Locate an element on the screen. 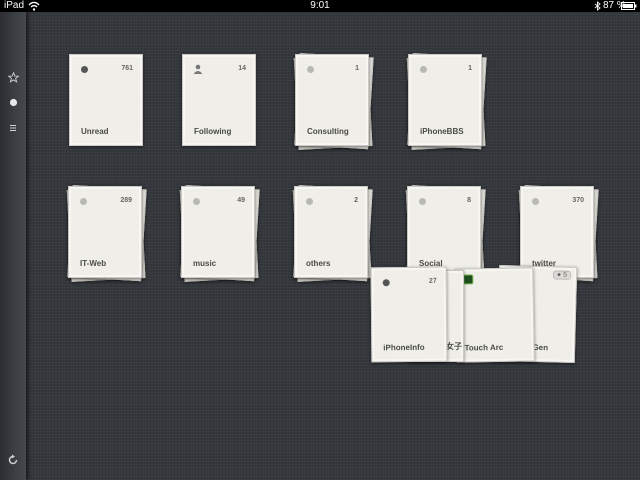 The width and height of the screenshot is (640, 480). card-title: music is located at coordinates (205, 263).